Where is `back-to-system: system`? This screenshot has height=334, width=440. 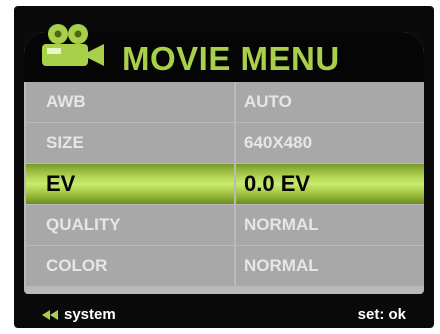 back-to-system: system is located at coordinates (79, 314).